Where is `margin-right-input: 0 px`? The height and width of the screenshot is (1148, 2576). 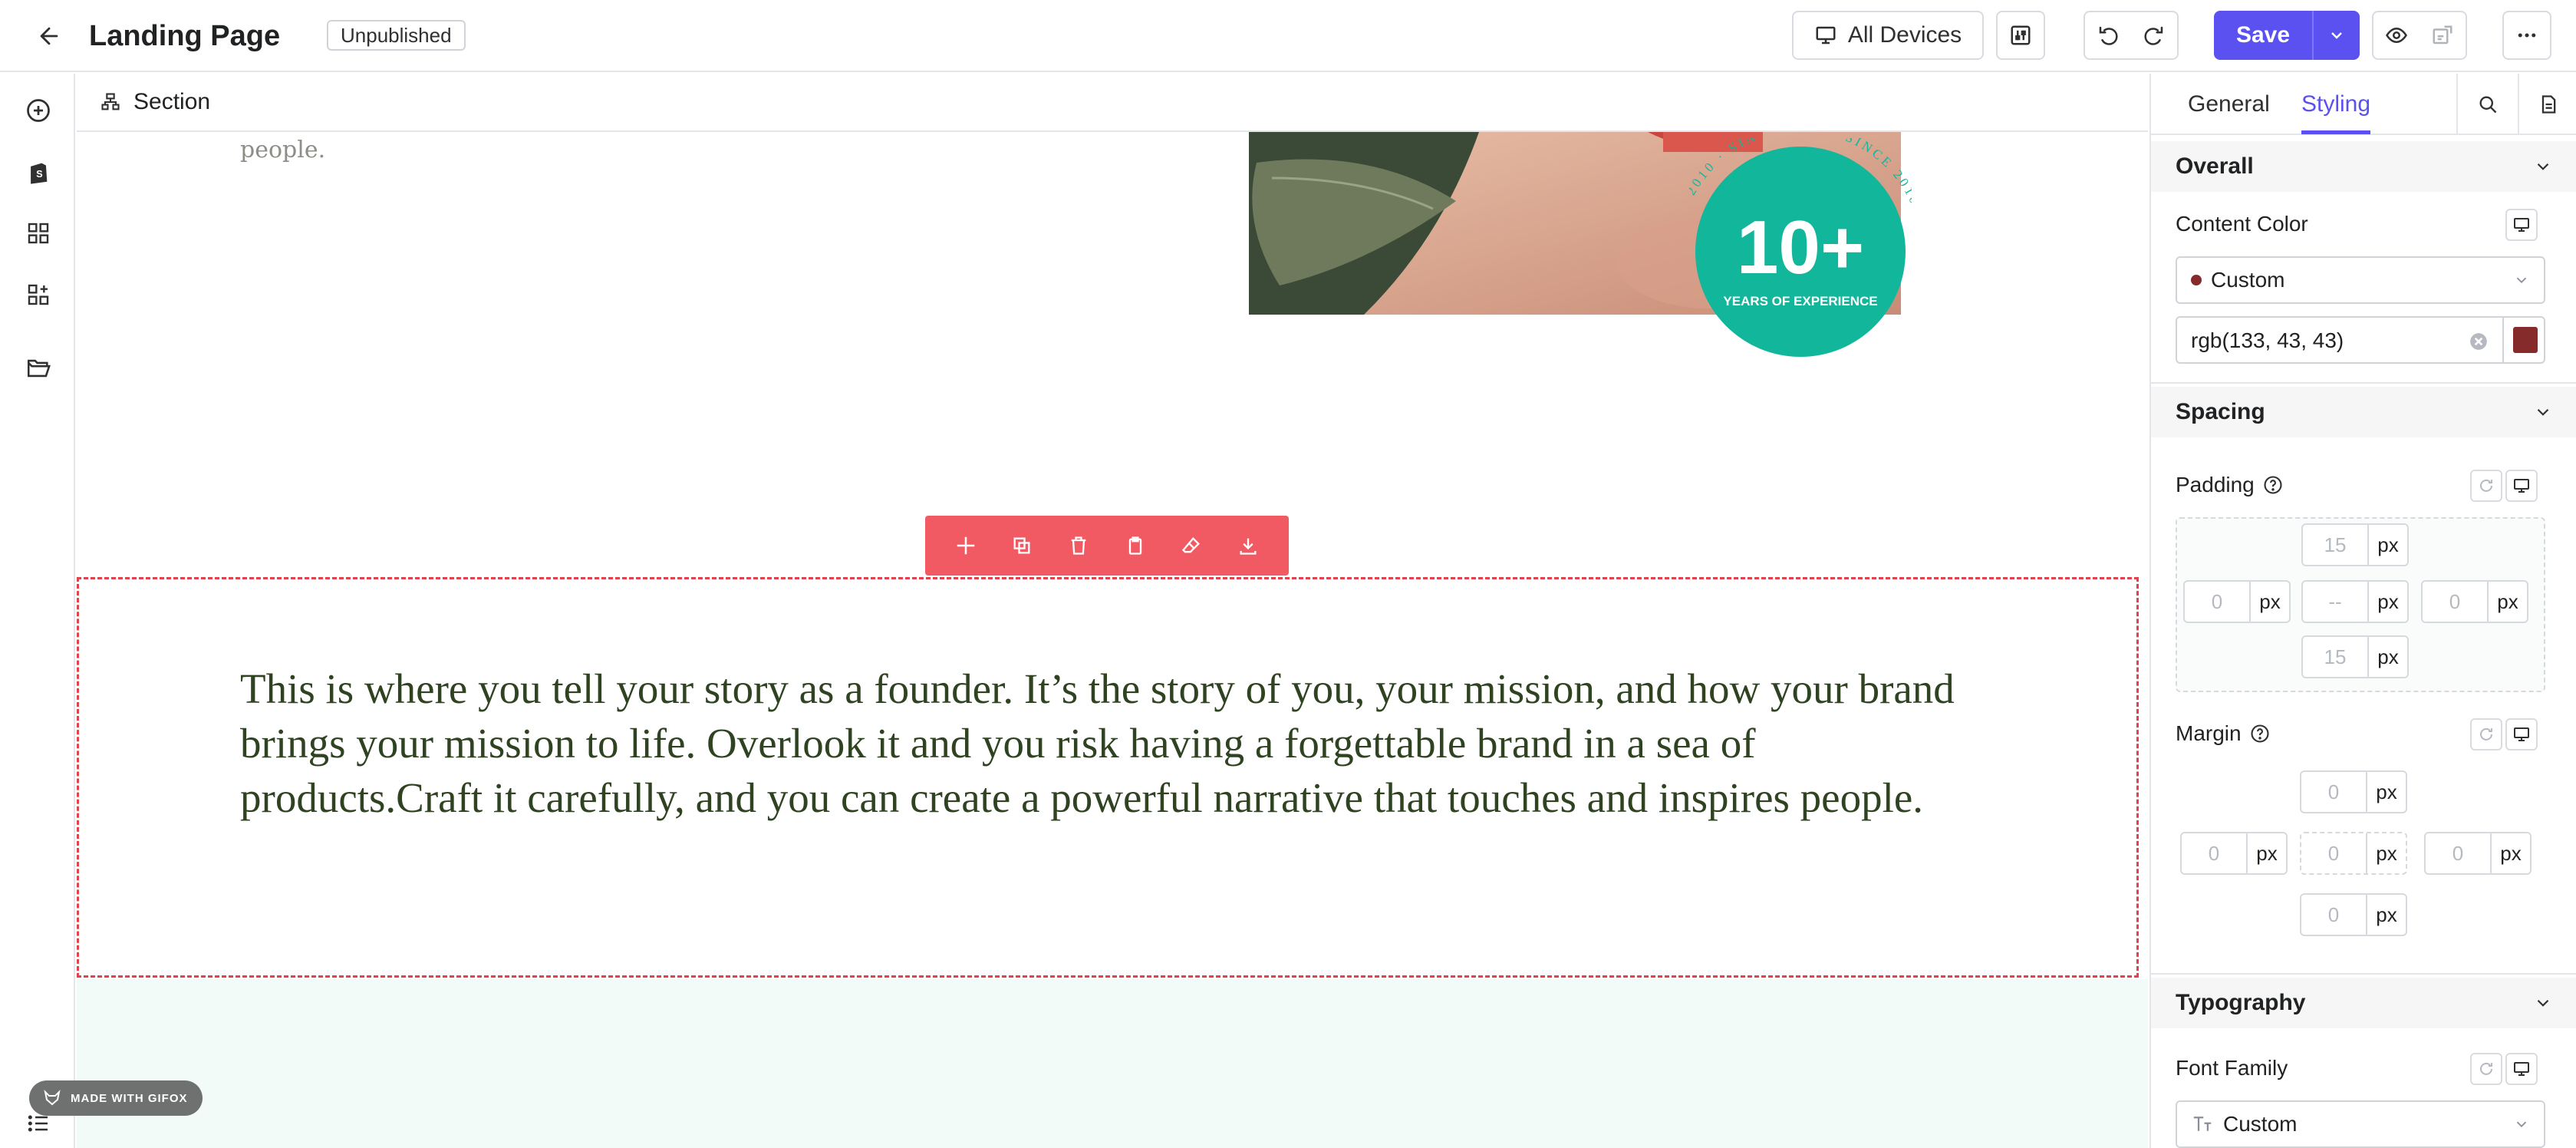 margin-right-input: 0 px is located at coordinates (2478, 853).